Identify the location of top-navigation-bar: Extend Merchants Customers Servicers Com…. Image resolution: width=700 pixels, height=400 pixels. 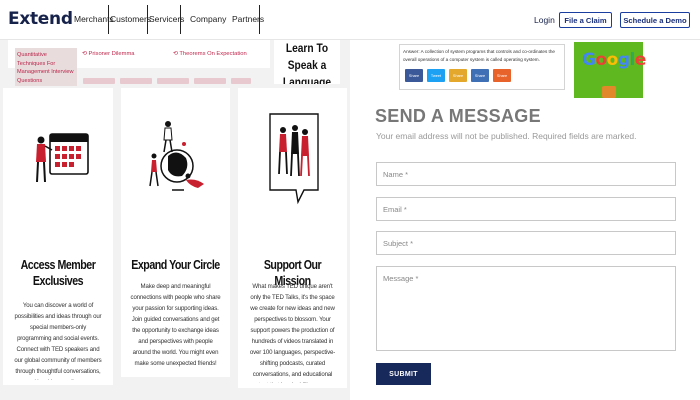
(350, 20).